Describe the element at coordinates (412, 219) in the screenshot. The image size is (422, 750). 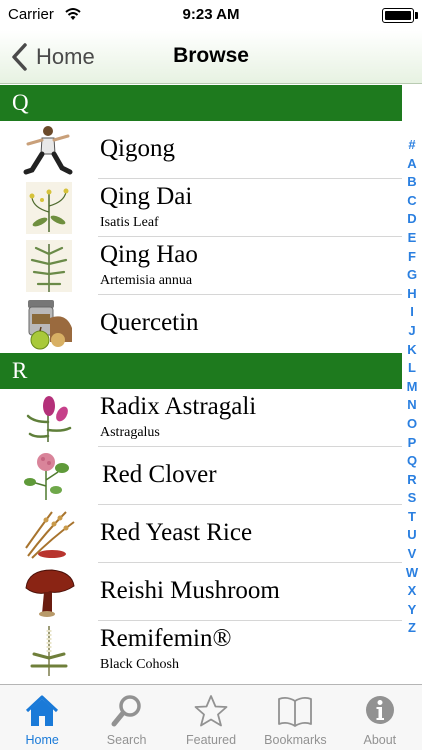
I see `index-letter: D` at that location.